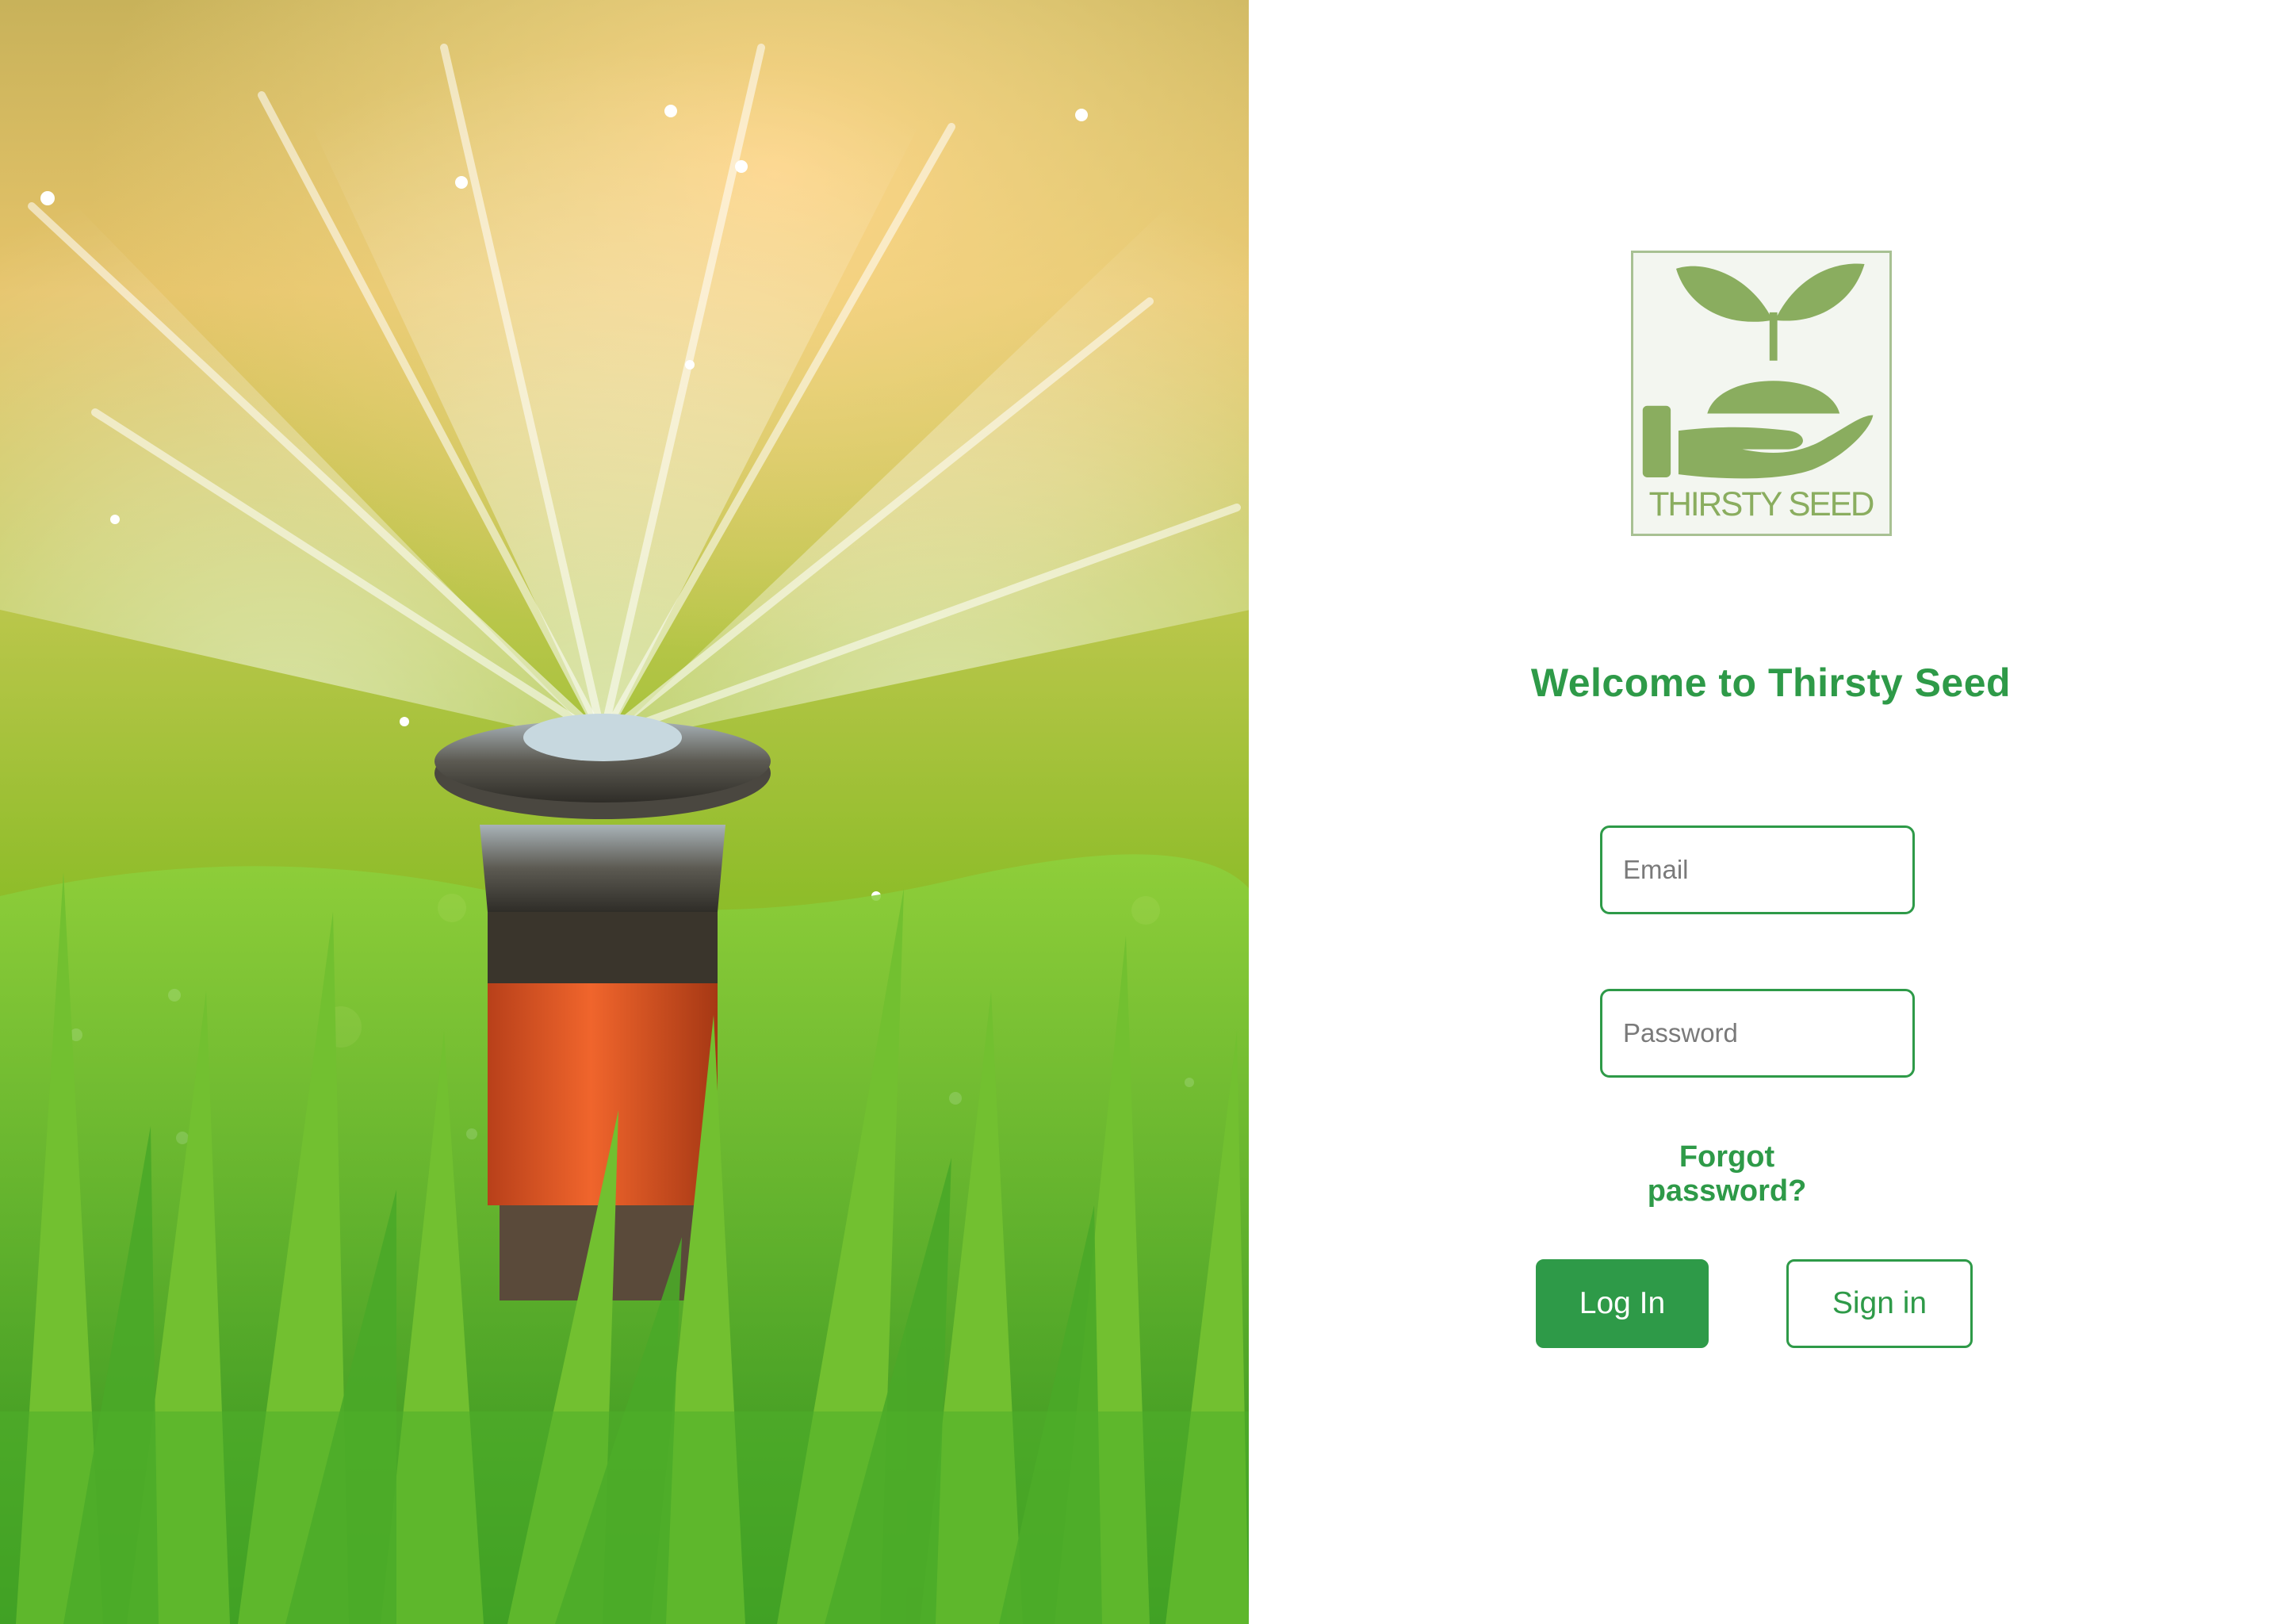 The image size is (2293, 1624). What do you see at coordinates (1622, 1303) in the screenshot?
I see `login-button: Log In` at bounding box center [1622, 1303].